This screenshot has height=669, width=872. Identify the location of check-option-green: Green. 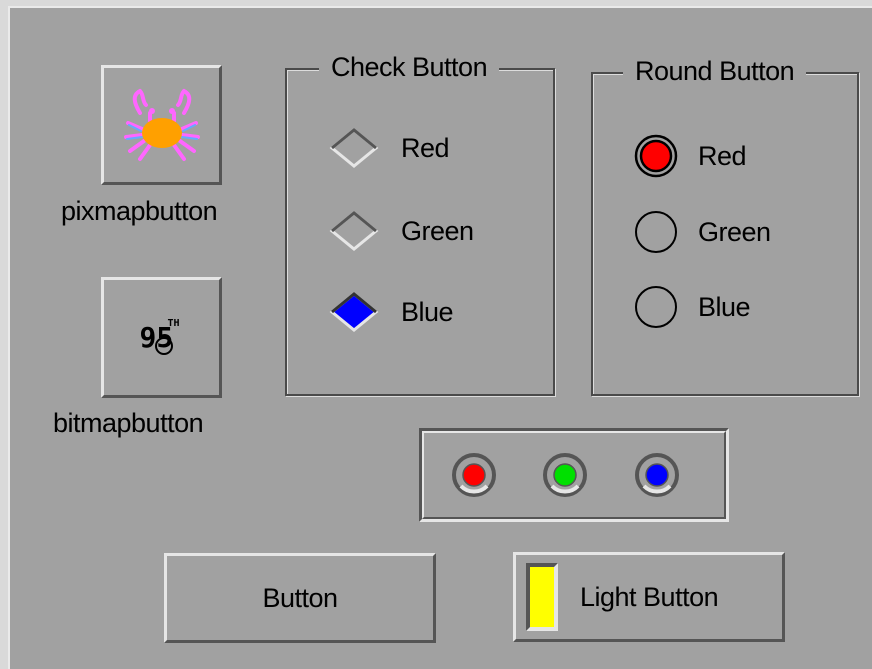
(400, 231).